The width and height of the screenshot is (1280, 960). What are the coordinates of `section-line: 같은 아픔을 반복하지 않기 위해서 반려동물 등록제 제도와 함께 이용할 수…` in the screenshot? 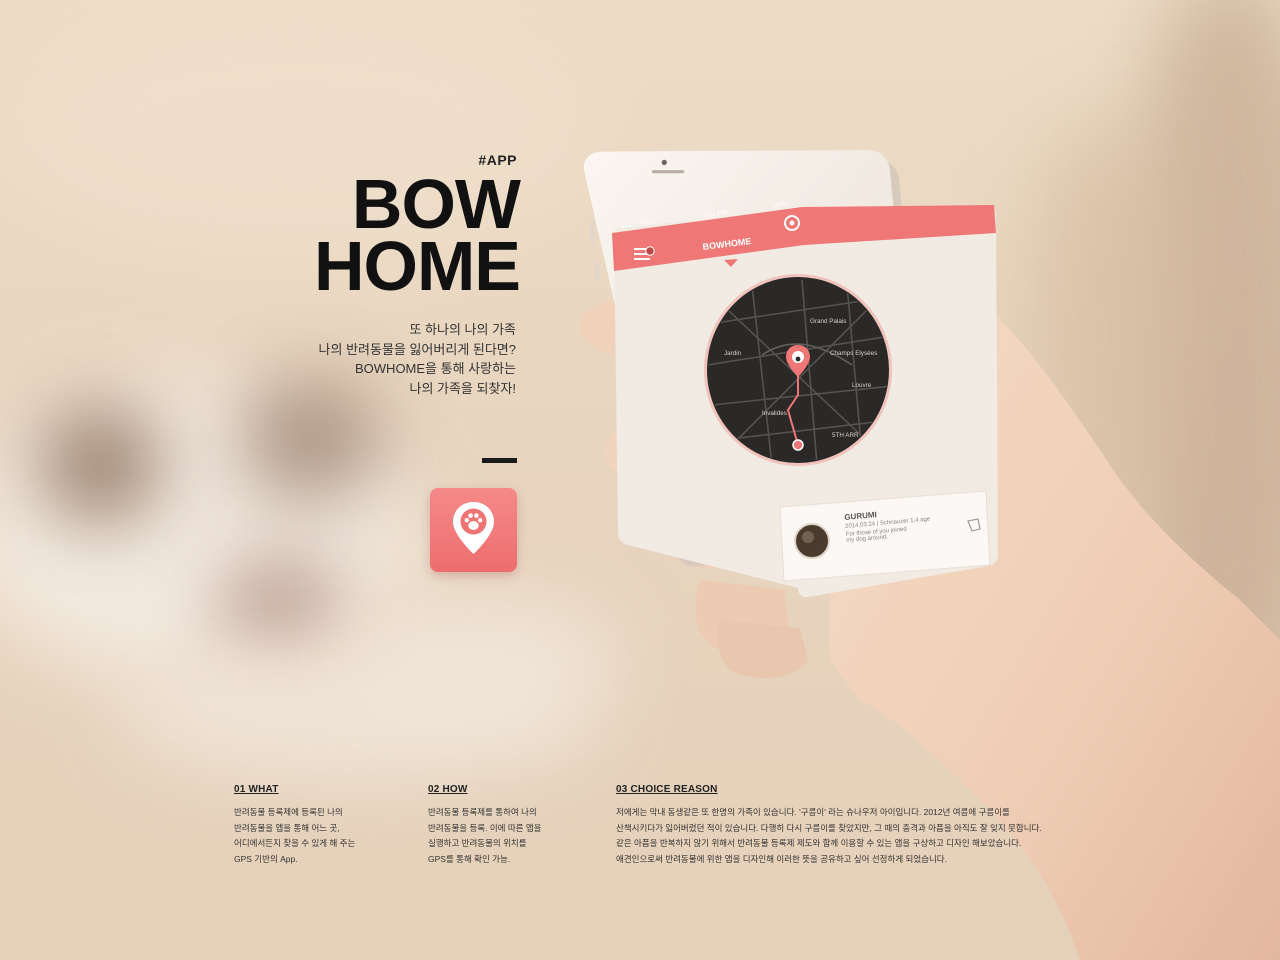 It's located at (819, 843).